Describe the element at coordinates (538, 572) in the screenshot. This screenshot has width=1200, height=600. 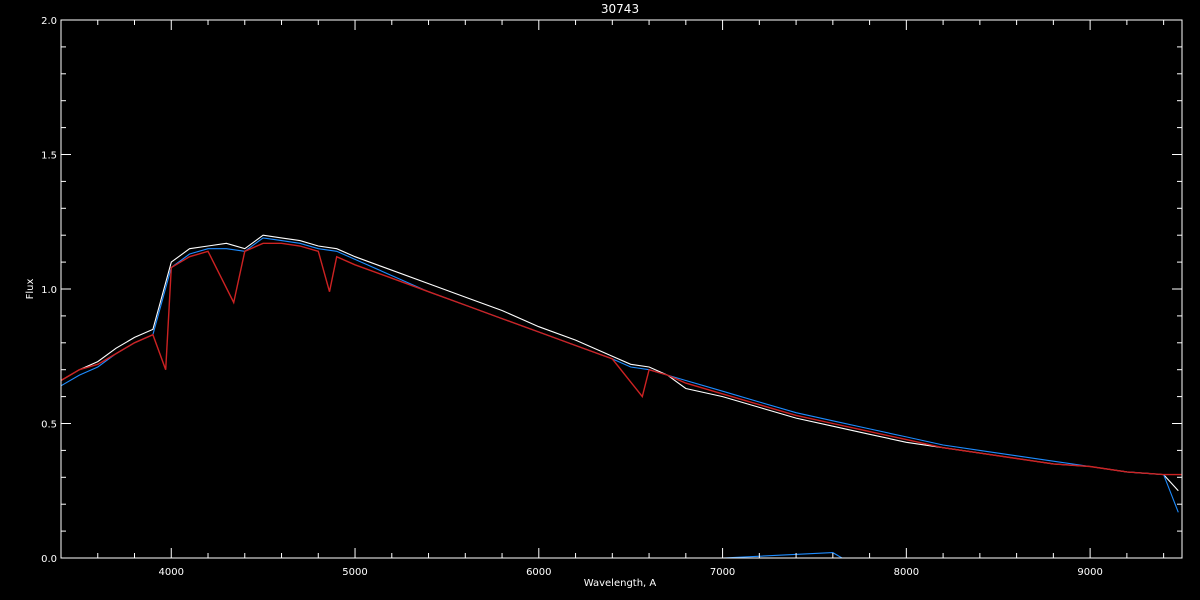
I see `x-tick-label: 6000` at that location.